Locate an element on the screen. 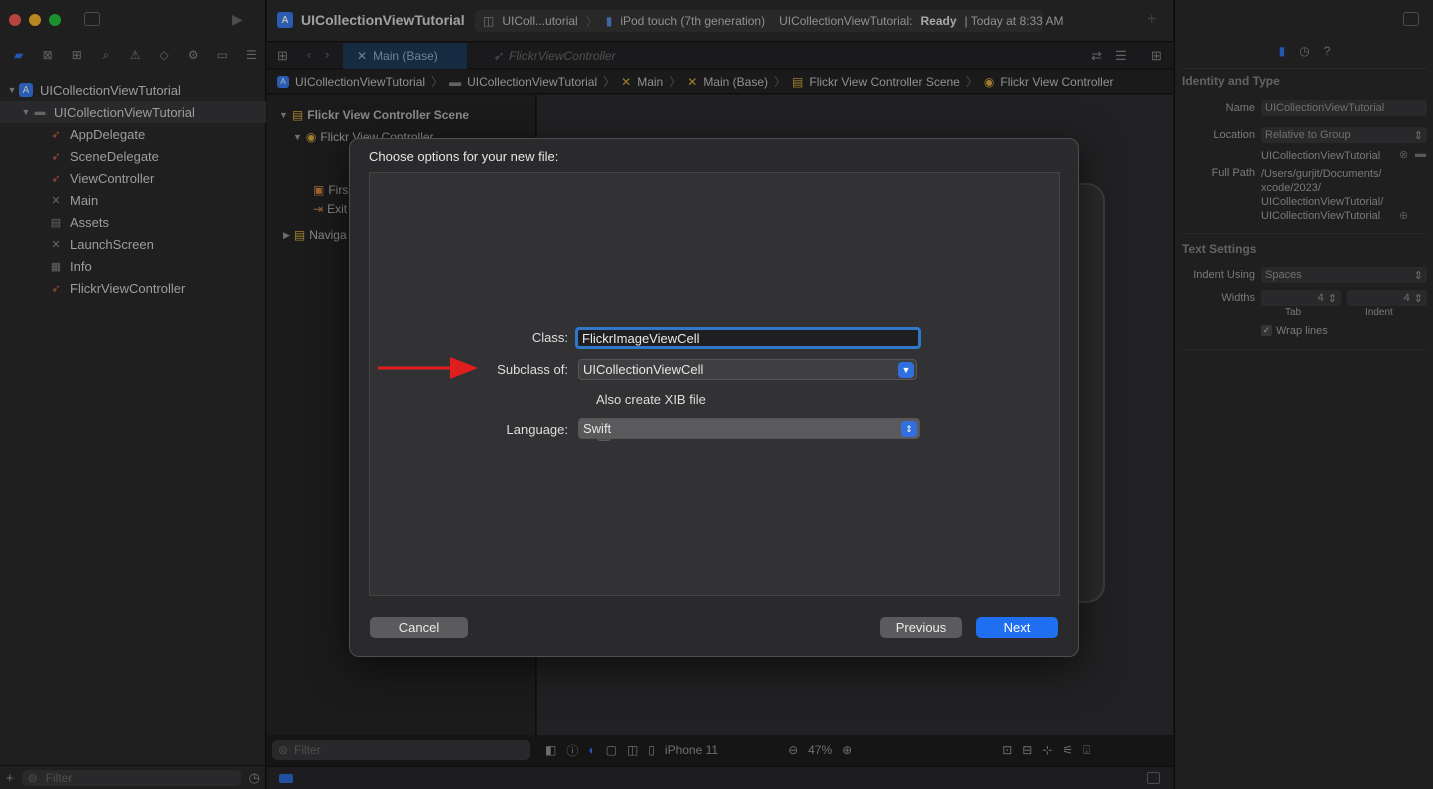 This screenshot has width=1433, height=789. class-name-field: FlickrImageViewCell is located at coordinates (748, 338).